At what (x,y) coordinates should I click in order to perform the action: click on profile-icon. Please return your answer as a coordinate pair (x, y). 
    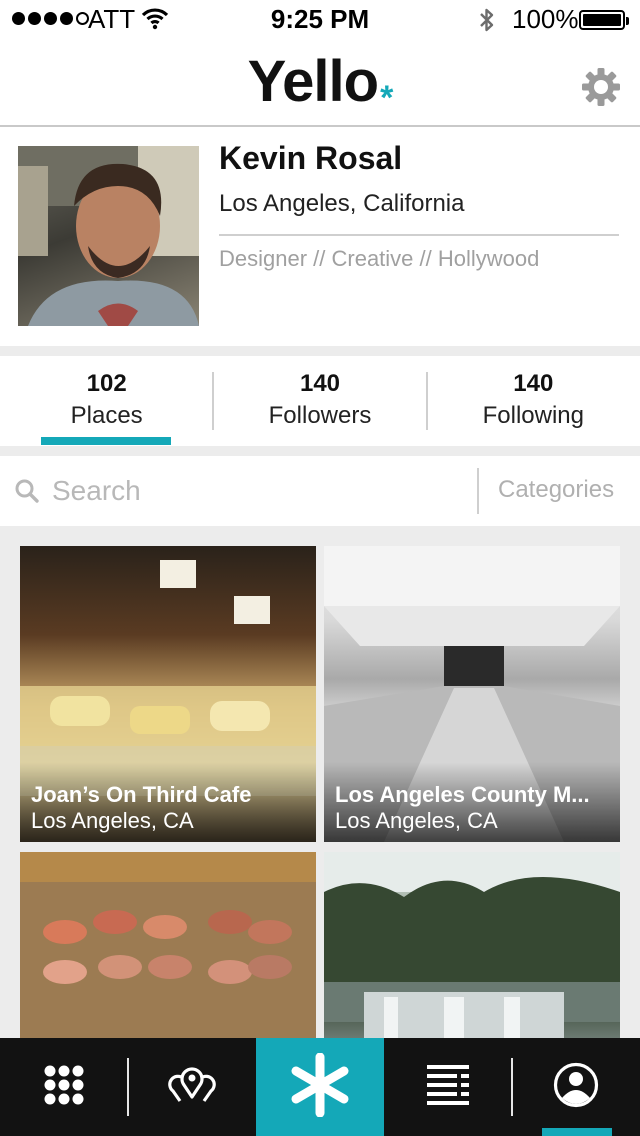
    Looking at the image, I should click on (576, 1087).